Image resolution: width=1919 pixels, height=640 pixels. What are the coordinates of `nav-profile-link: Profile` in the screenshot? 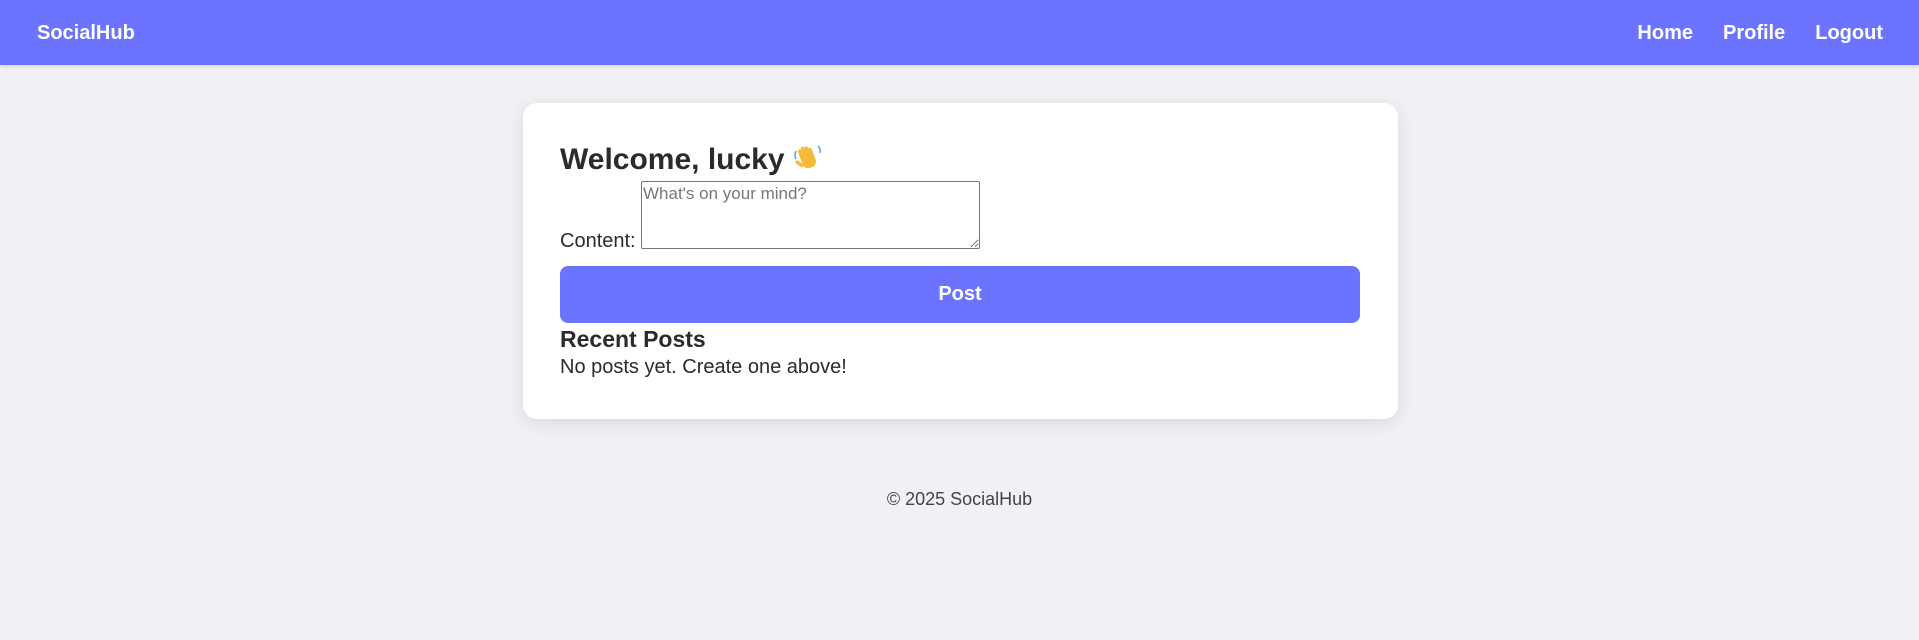 It's located at (1754, 33).